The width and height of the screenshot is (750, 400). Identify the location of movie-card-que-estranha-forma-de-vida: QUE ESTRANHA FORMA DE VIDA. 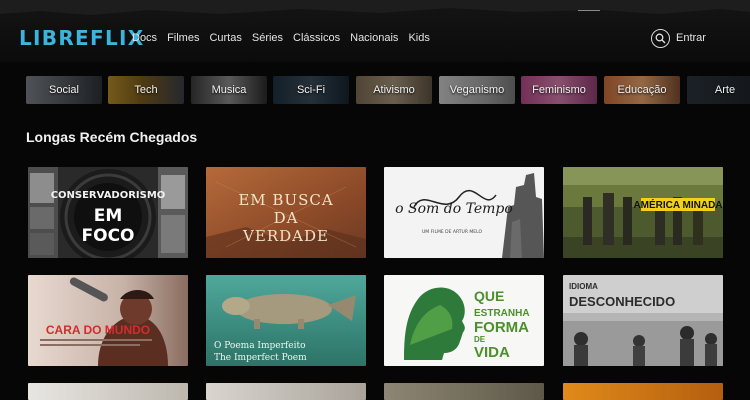
(464, 320).